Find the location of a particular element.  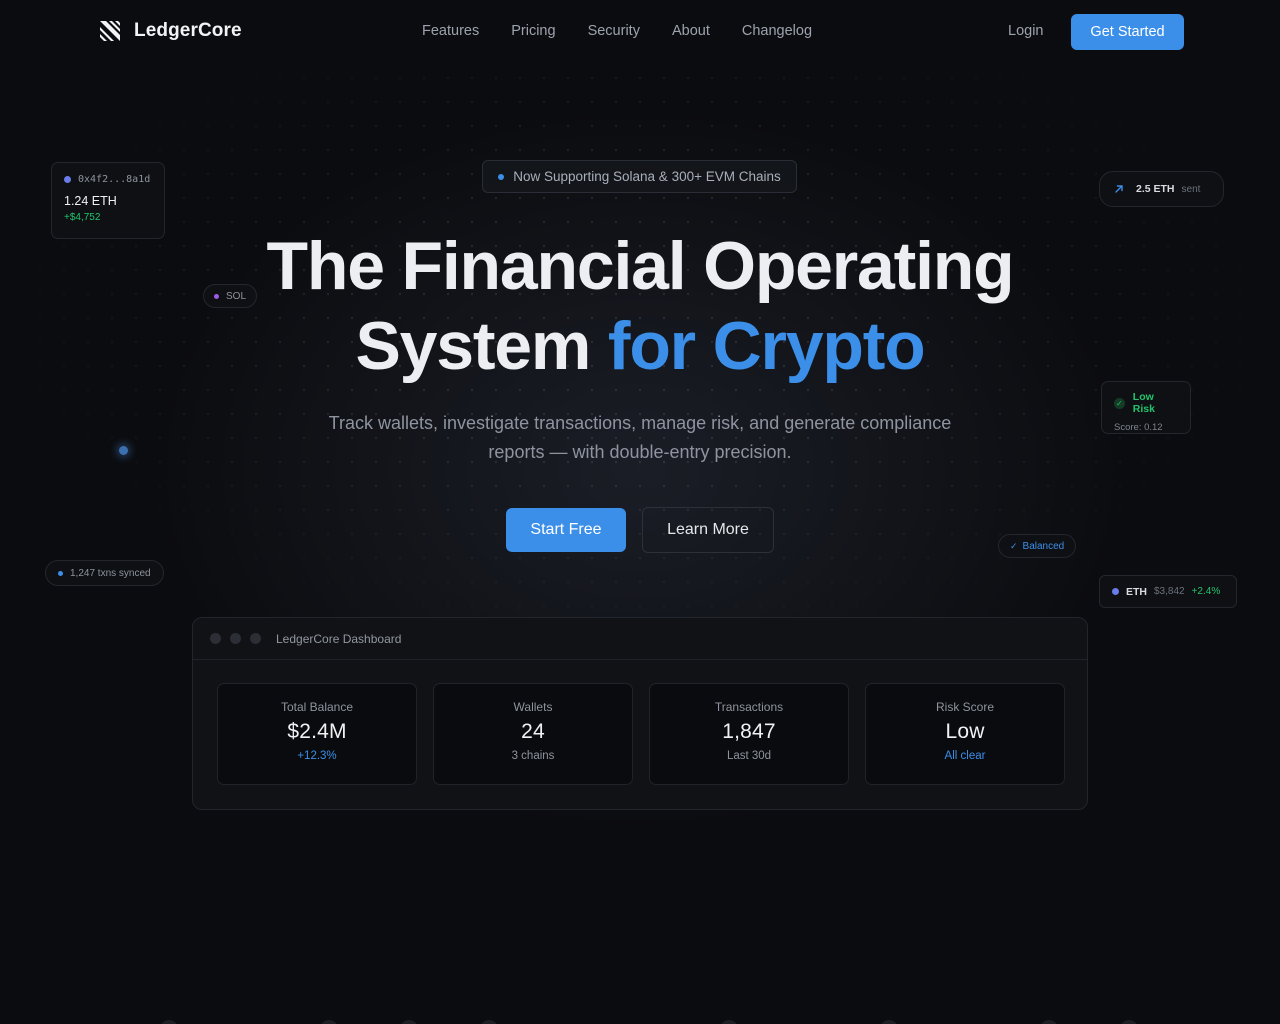

stat-note: 3 chains is located at coordinates (533, 756).